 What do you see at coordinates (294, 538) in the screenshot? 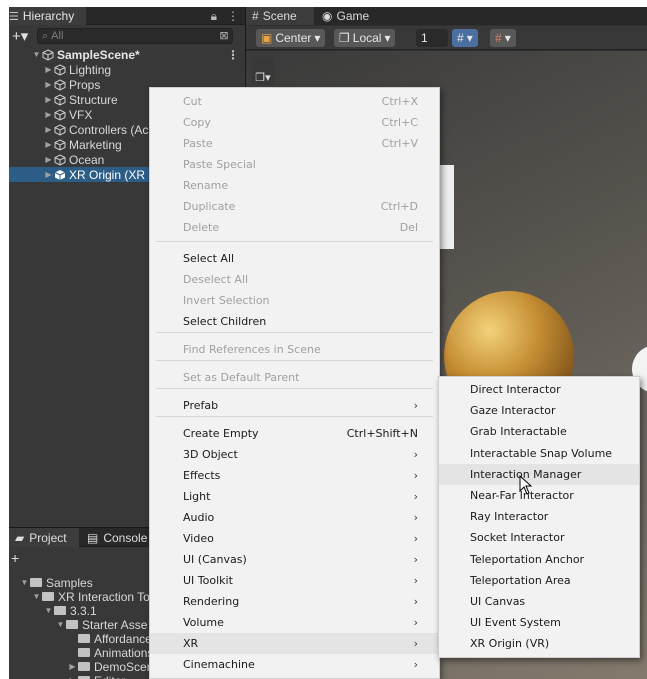
I see `menu-item-video: Video ›` at bounding box center [294, 538].